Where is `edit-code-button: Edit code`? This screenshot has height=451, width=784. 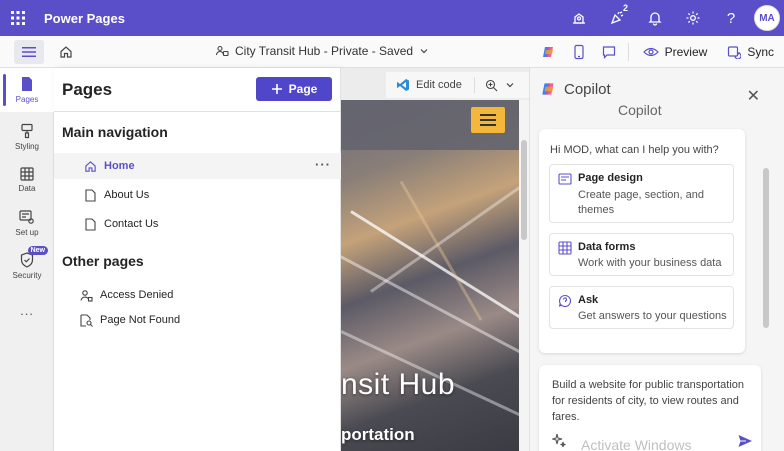
edit-code-button: Edit code is located at coordinates (439, 85).